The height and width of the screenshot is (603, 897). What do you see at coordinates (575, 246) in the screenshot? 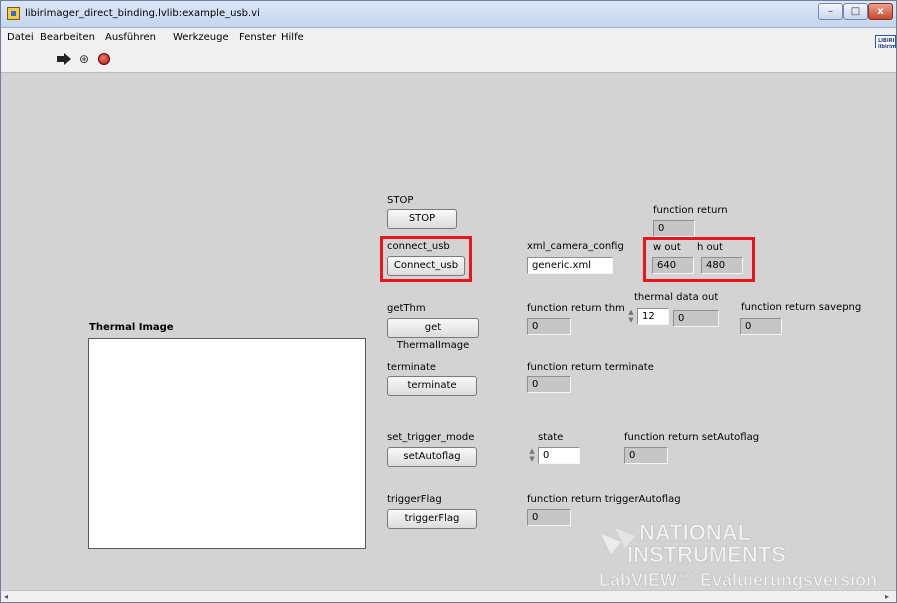
I see `xml-camera-config-label: xml_camera_config` at bounding box center [575, 246].